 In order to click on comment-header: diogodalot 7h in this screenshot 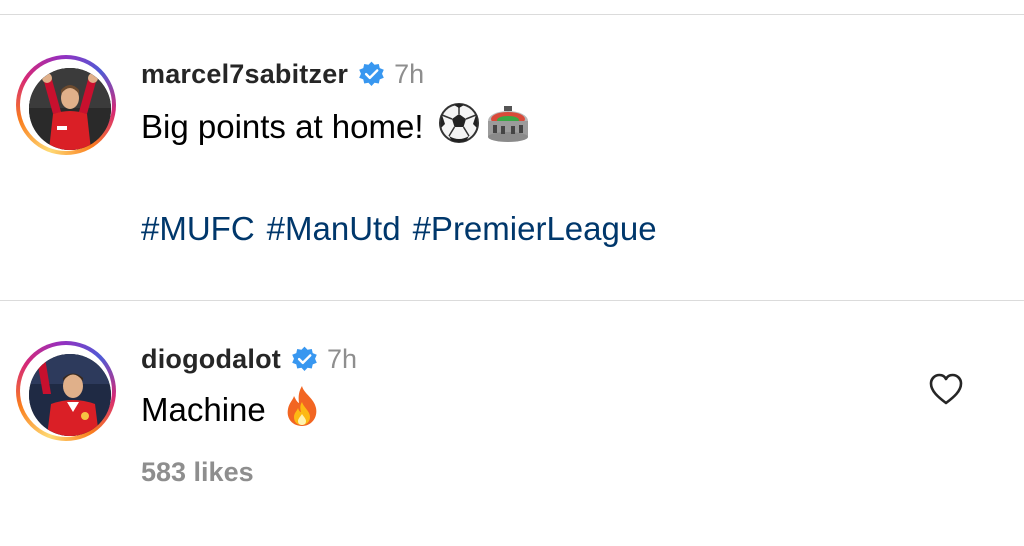, I will do `click(249, 359)`.